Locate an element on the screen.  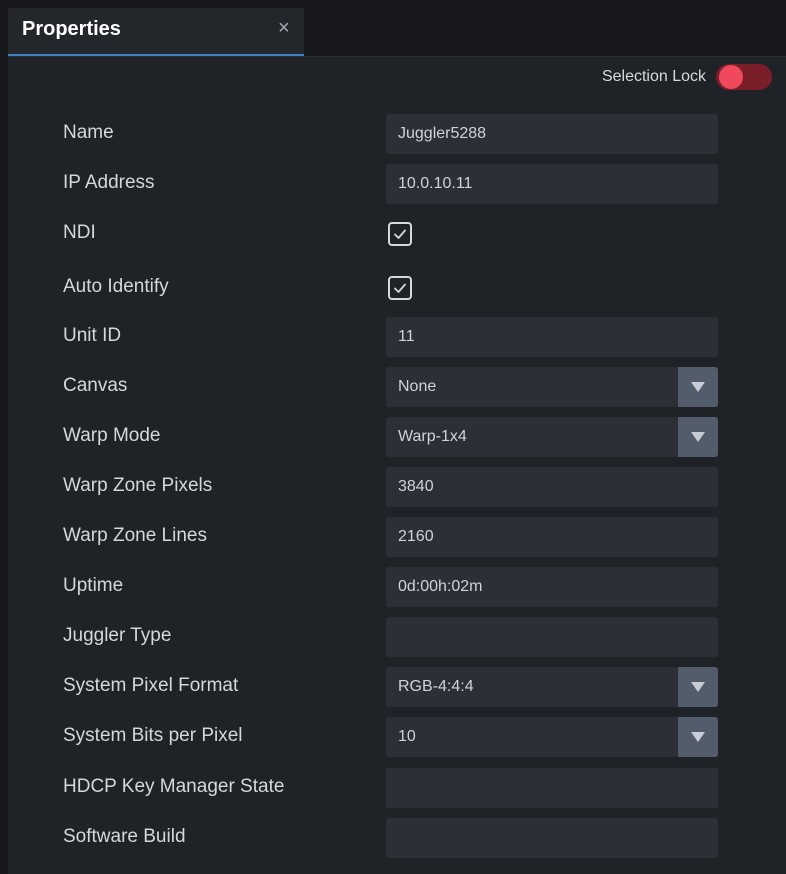
row-system-pixel-format: System Pixel Format RGB-4:4:4 is located at coordinates (393, 687).